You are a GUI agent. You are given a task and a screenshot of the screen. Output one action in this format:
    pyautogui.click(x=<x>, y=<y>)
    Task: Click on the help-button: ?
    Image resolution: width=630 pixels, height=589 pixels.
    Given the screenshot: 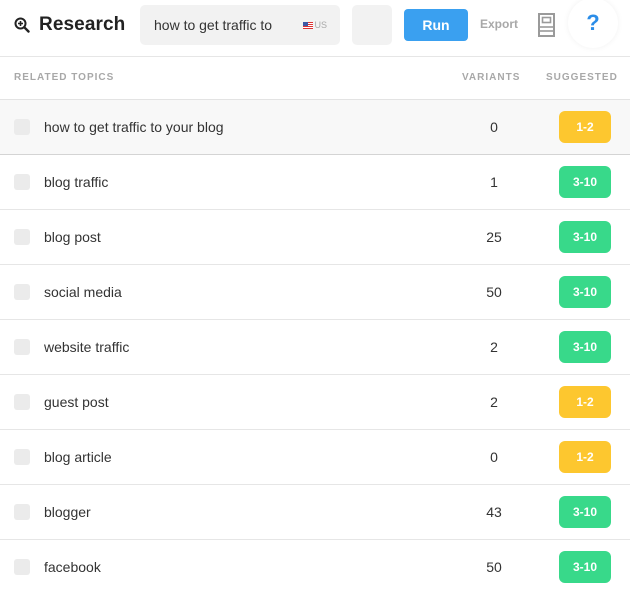 What is the action you would take?
    pyautogui.click(x=593, y=24)
    